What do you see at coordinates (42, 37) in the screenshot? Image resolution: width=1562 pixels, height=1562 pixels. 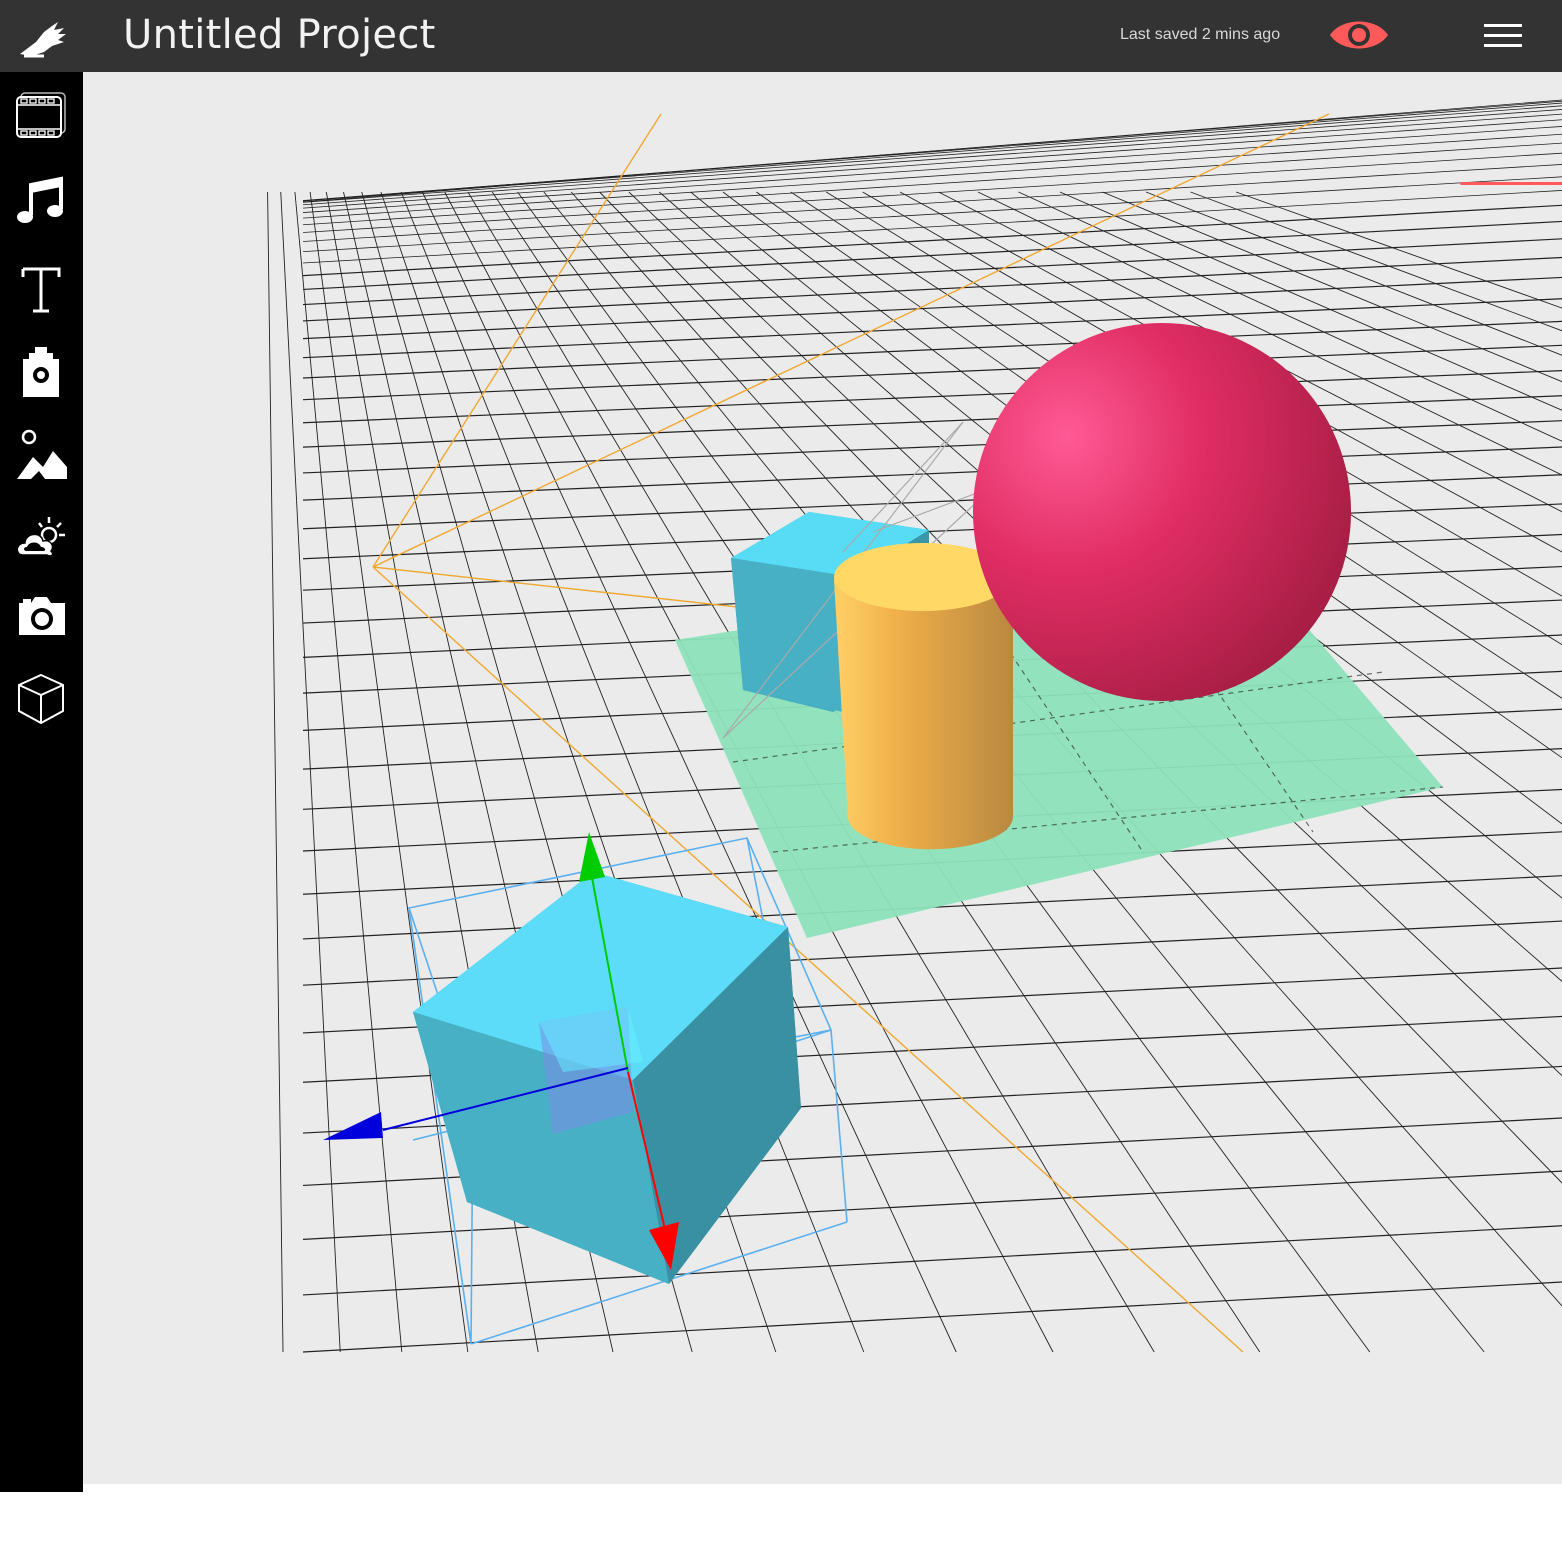 I see `hand-logo-icon` at bounding box center [42, 37].